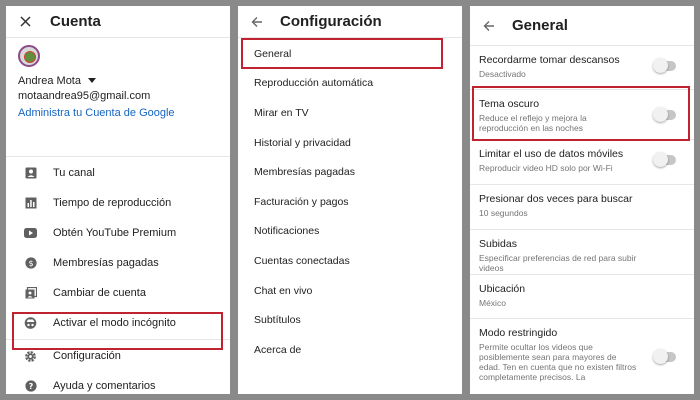 Image resolution: width=700 pixels, height=400 pixels. Describe the element at coordinates (331, 21) in the screenshot. I see `page-title: Configuración` at that location.